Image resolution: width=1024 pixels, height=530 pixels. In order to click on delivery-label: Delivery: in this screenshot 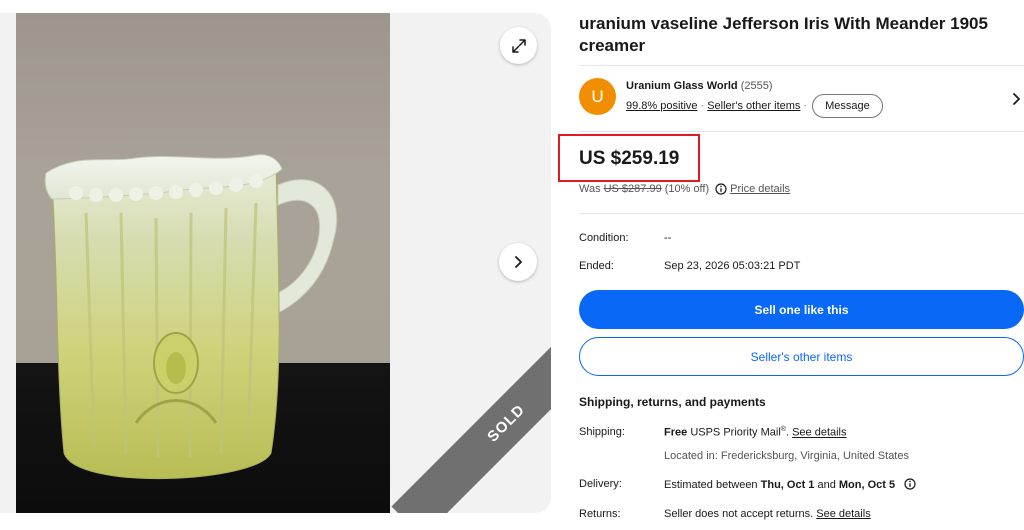, I will do `click(600, 484)`.